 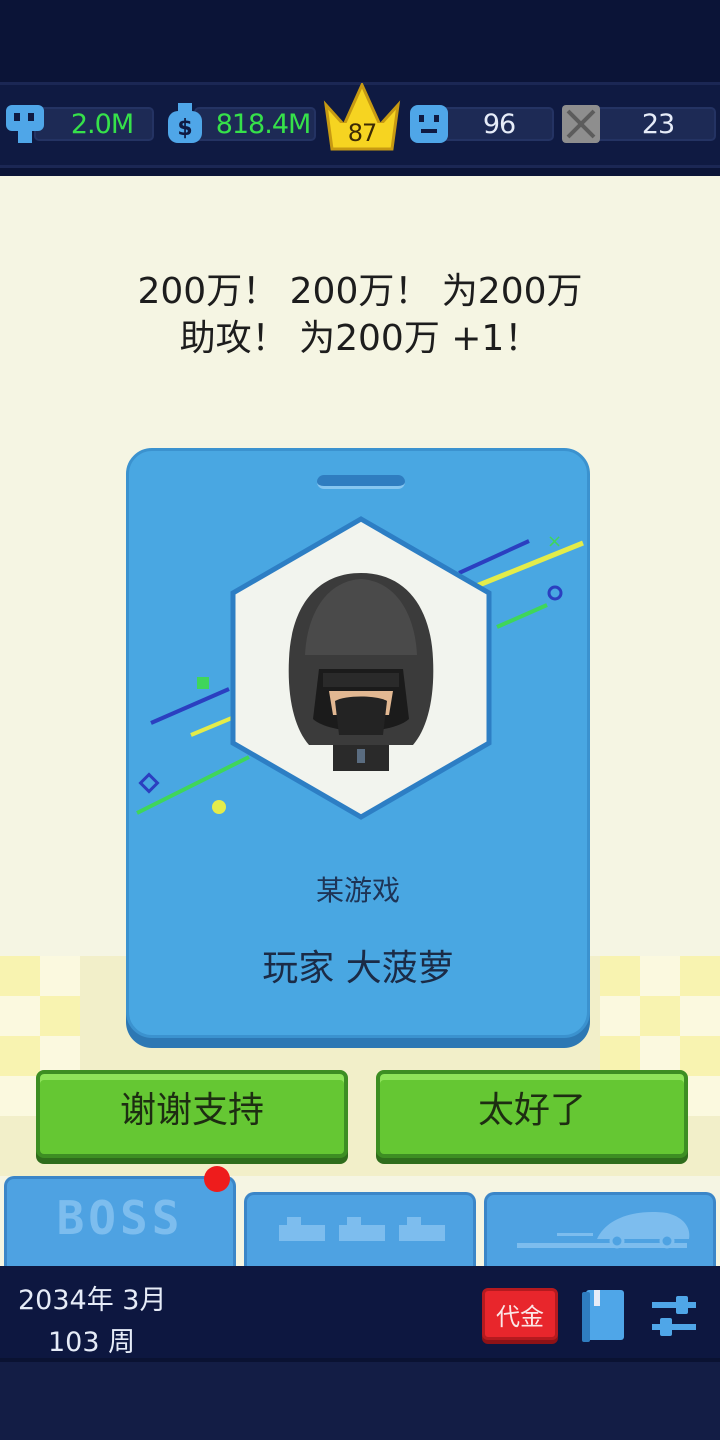 I want to click on tab-boss: BOSS, so click(x=120, y=1222).